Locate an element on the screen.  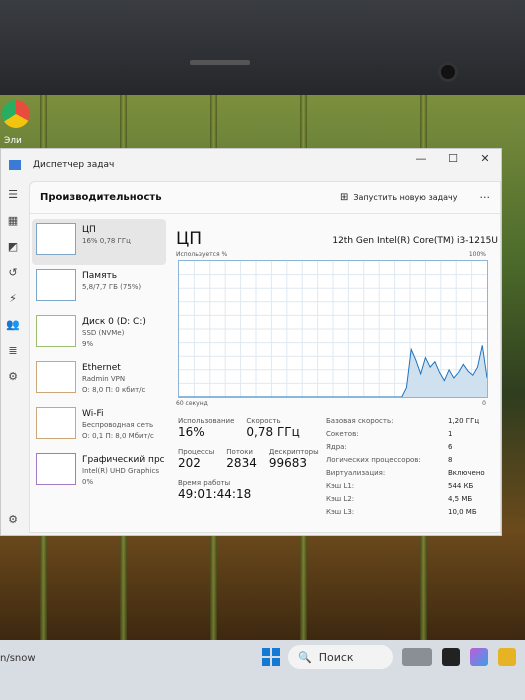
info-key: Сокетов: is located at coordinates (342, 434).